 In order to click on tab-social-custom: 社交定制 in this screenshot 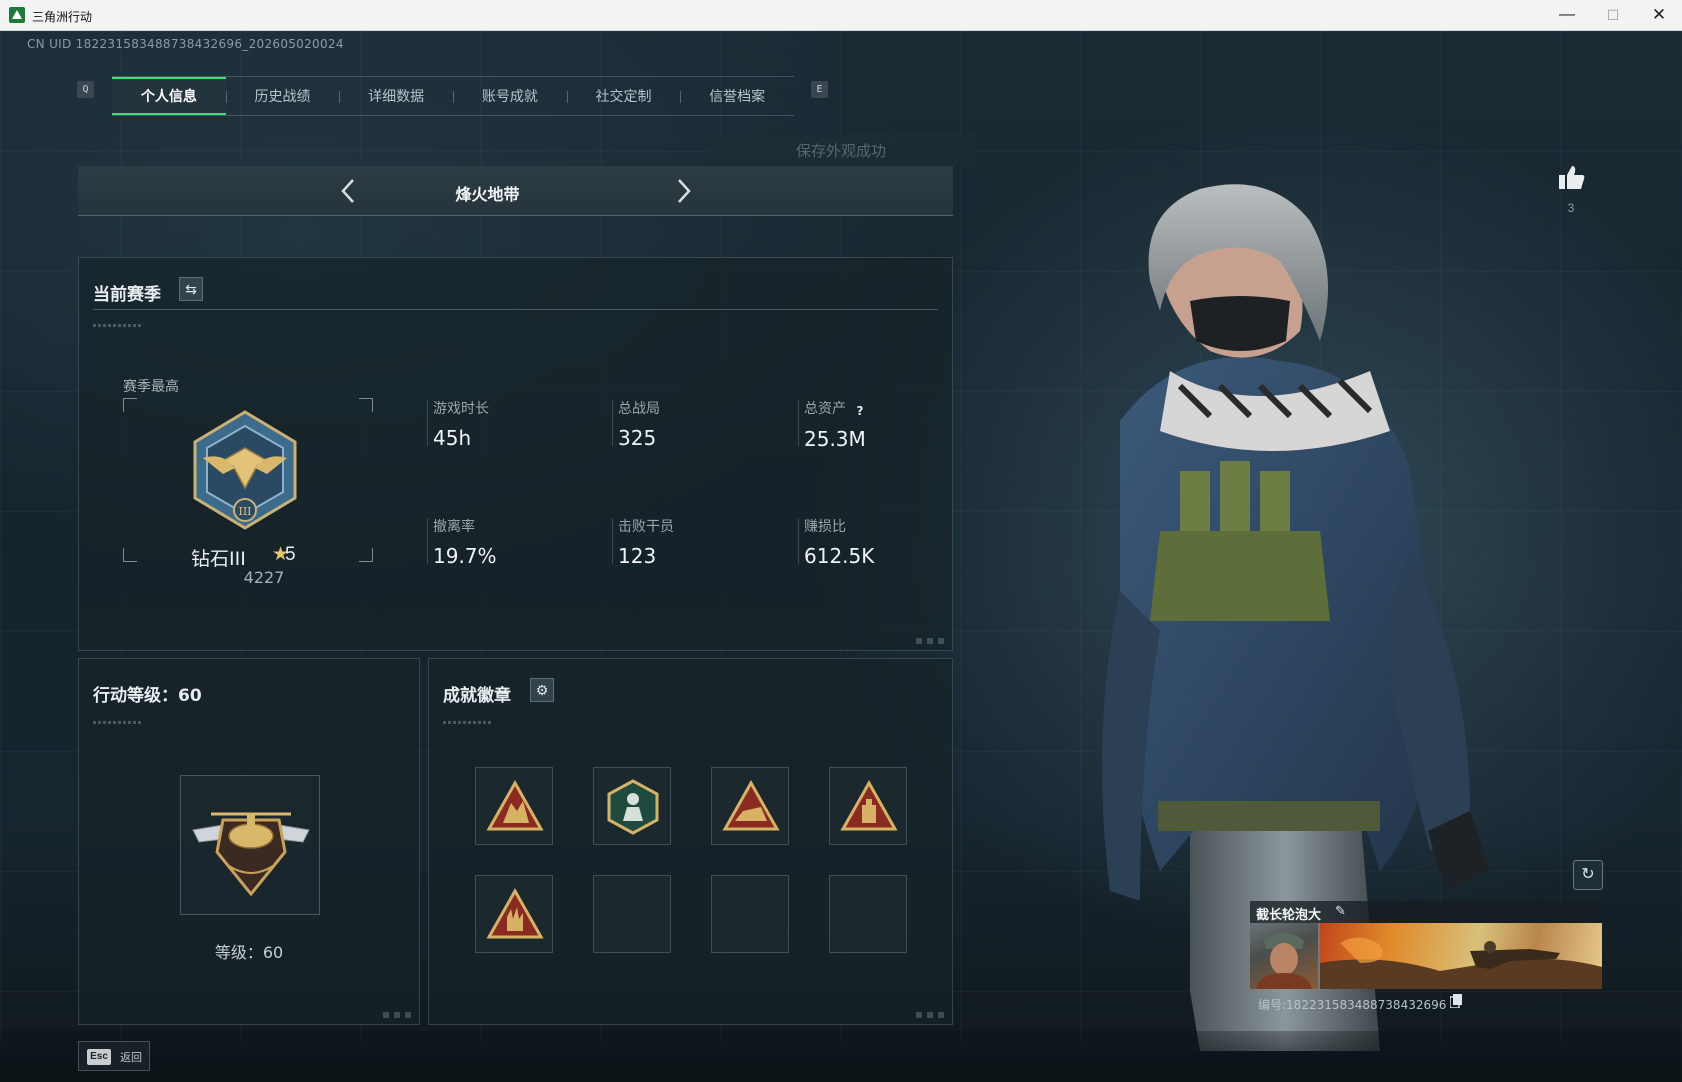, I will do `click(623, 96)`.